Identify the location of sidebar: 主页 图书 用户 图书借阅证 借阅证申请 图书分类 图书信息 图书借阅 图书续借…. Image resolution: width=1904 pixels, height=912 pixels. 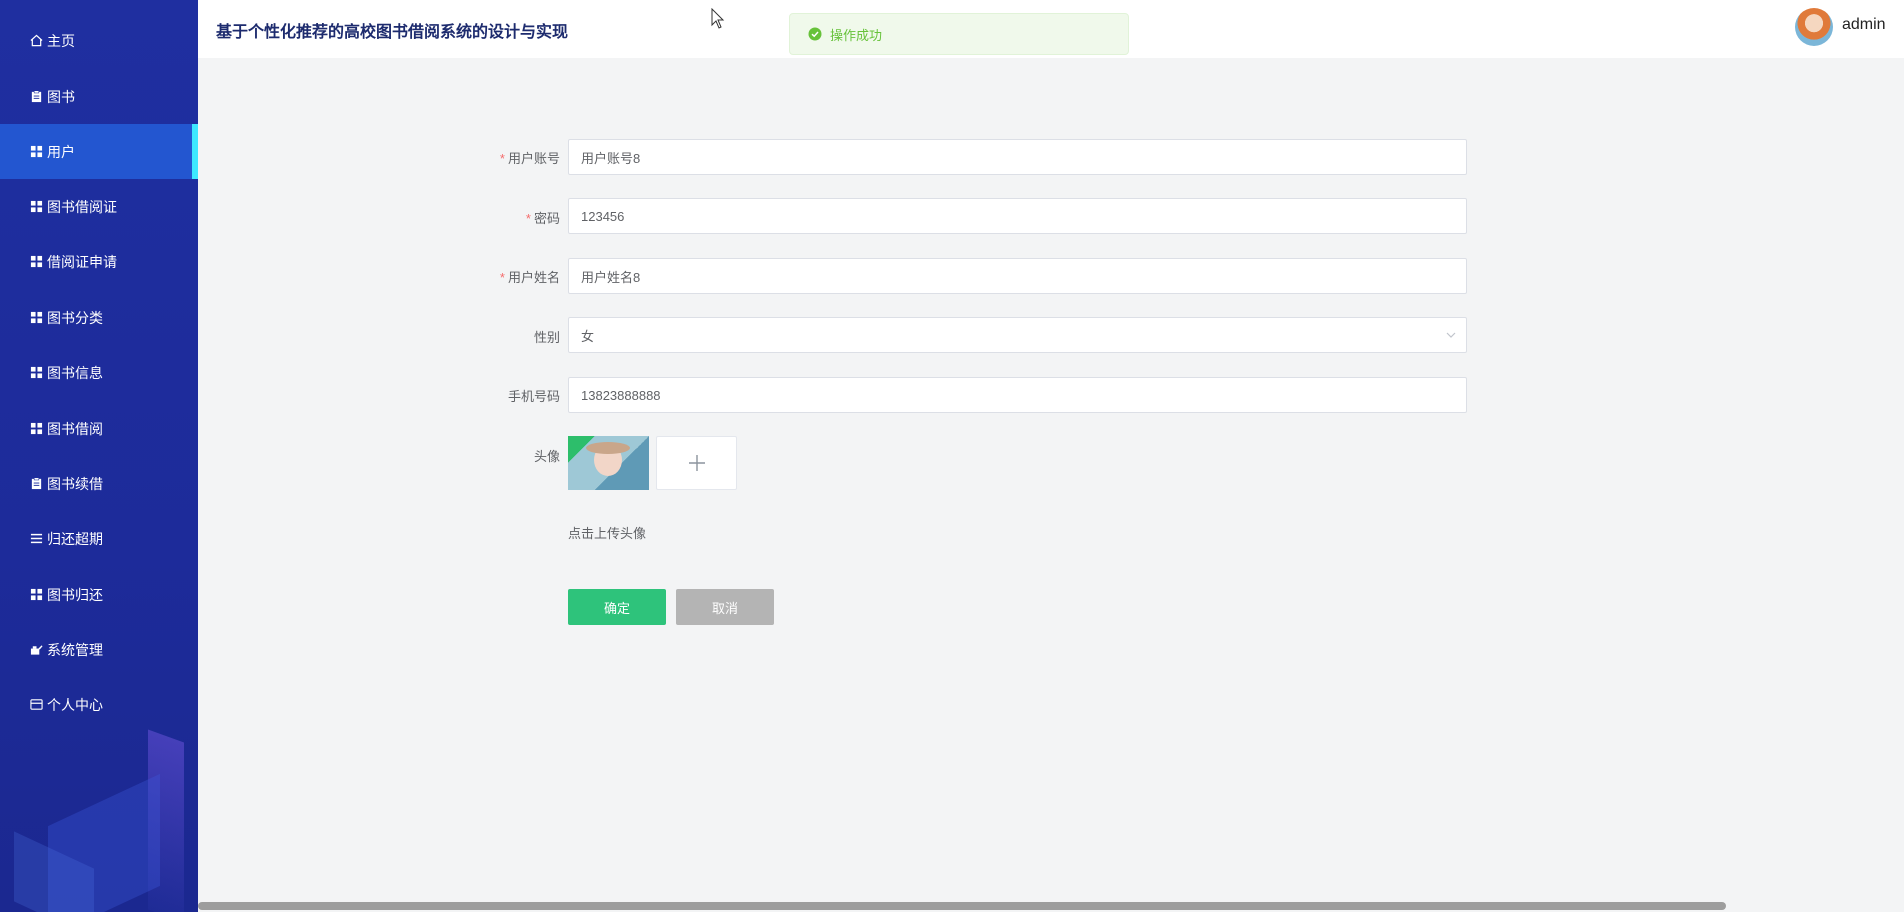
(99, 456).